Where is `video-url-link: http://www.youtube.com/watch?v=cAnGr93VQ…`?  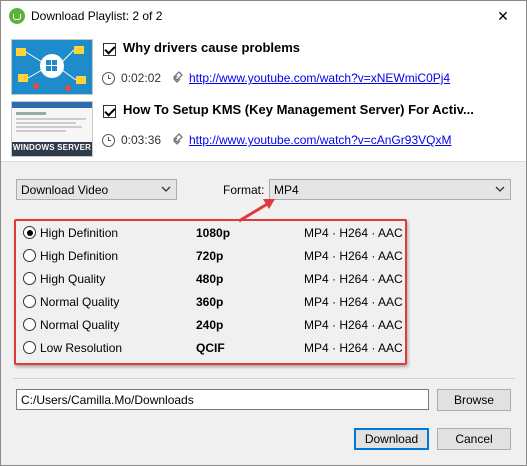 video-url-link: http://www.youtube.com/watch?v=cAnGr93VQ… is located at coordinates (320, 140).